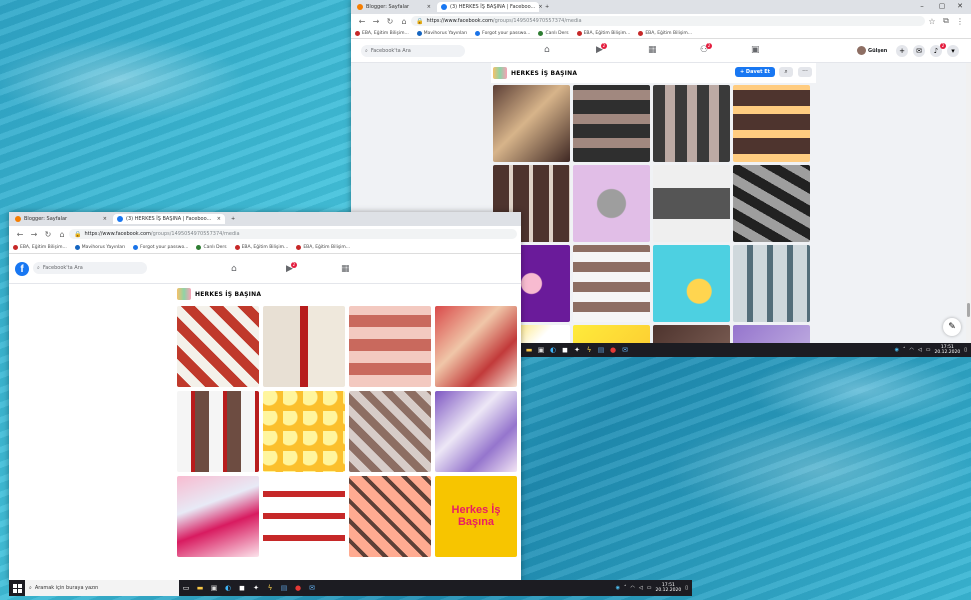  What do you see at coordinates (625, 350) in the screenshot?
I see `mail-icon: ✉` at bounding box center [625, 350].